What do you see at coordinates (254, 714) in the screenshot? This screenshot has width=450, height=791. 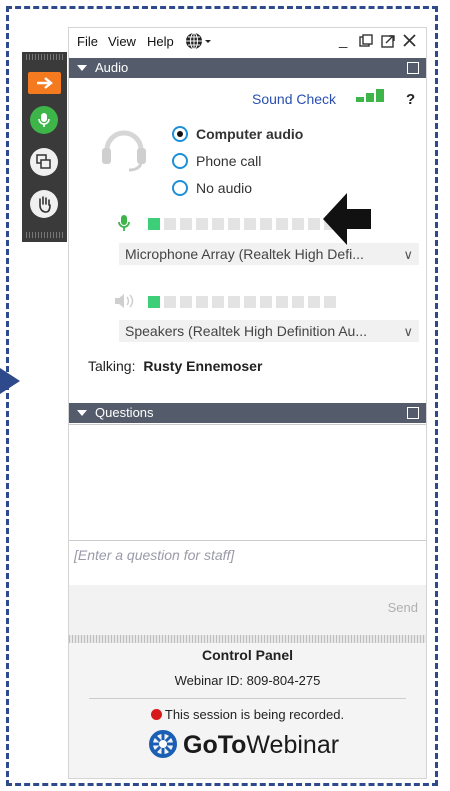 I see `recording-text: This session is being recorded.` at bounding box center [254, 714].